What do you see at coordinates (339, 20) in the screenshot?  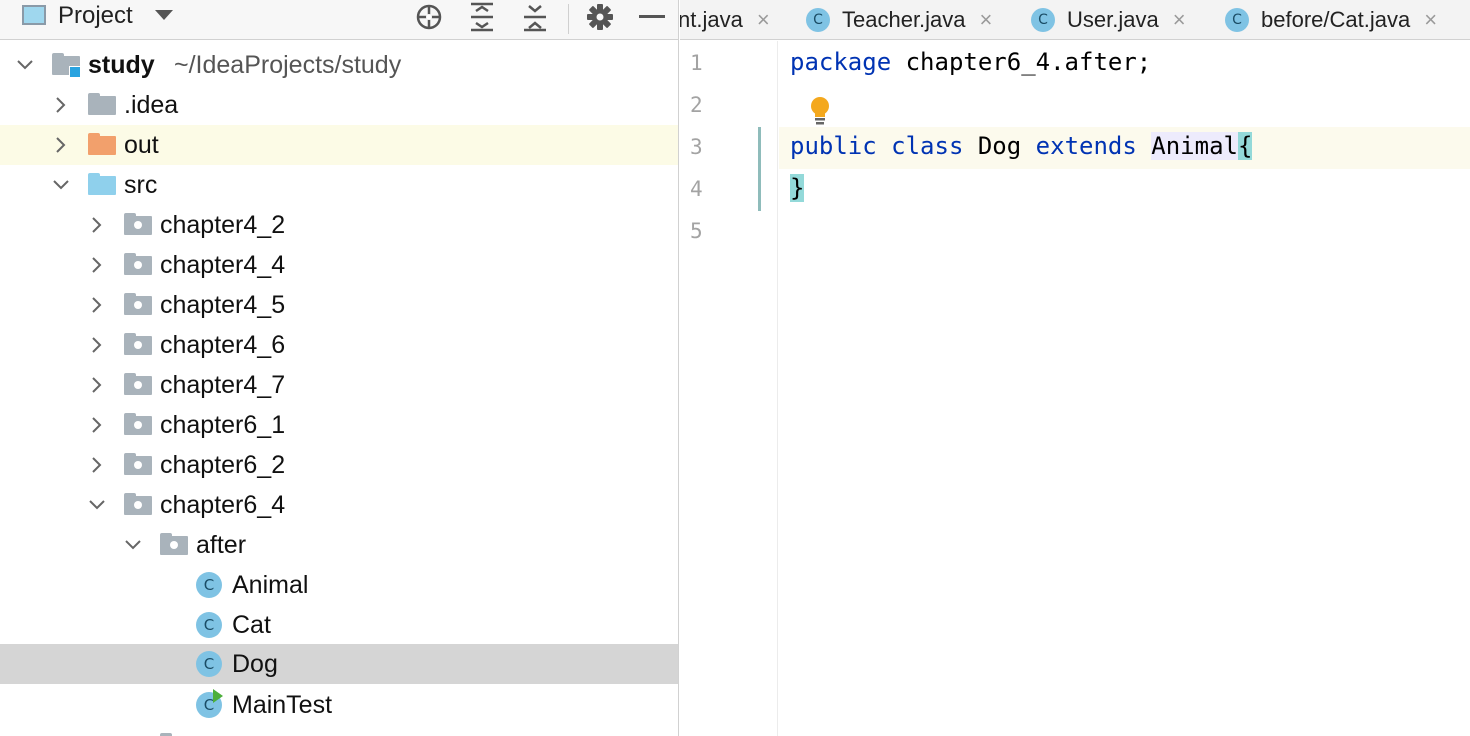 I see `project-pane-header: Project` at bounding box center [339, 20].